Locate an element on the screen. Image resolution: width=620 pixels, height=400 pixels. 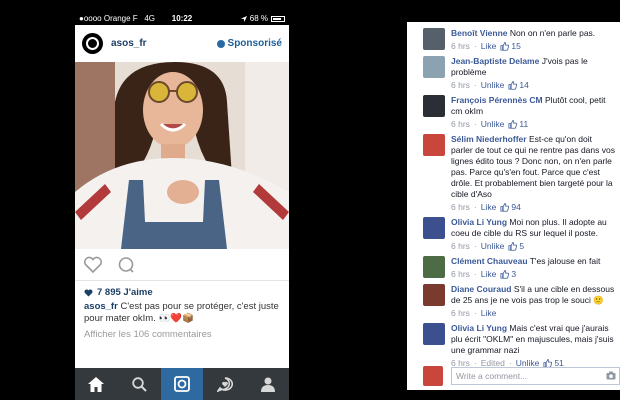
status-bar: ●oooo Orange F 4G 10:22 68 % is located at coordinates (182, 18).